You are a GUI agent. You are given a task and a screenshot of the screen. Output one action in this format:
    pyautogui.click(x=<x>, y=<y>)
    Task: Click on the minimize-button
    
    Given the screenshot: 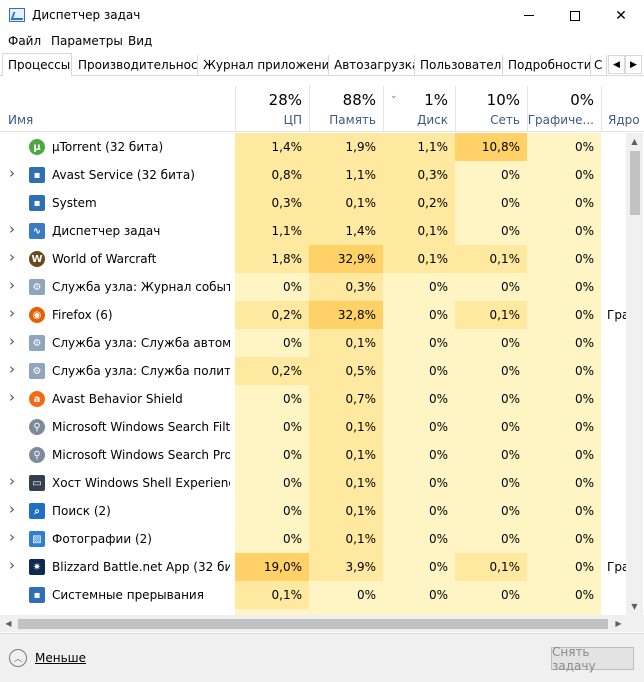 What is the action you would take?
    pyautogui.click(x=529, y=15)
    